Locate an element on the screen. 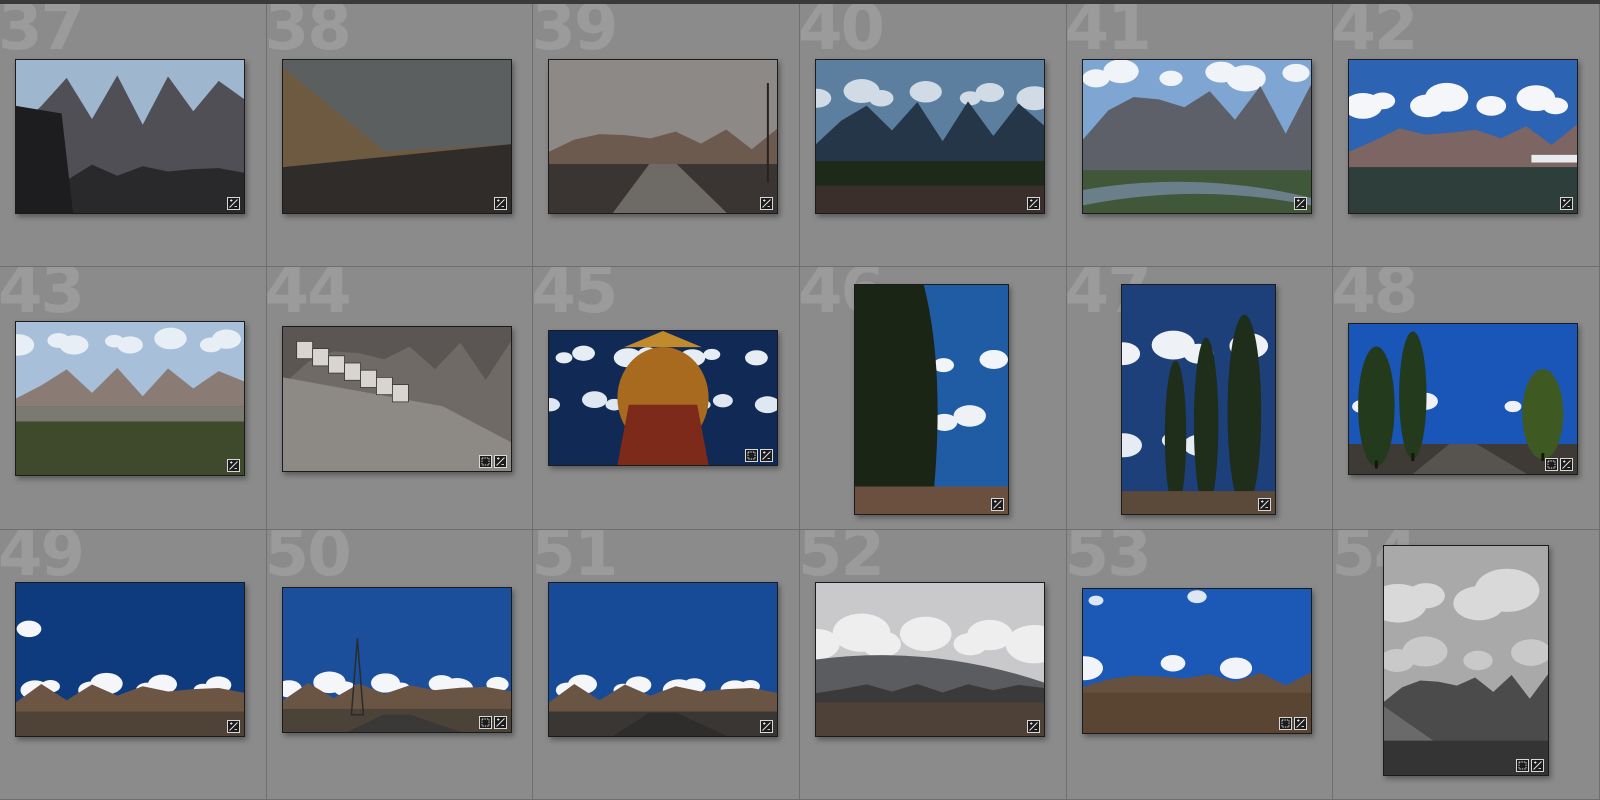 This screenshot has height=800, width=1600. cell-index-number: 48 is located at coordinates (1375, 297).